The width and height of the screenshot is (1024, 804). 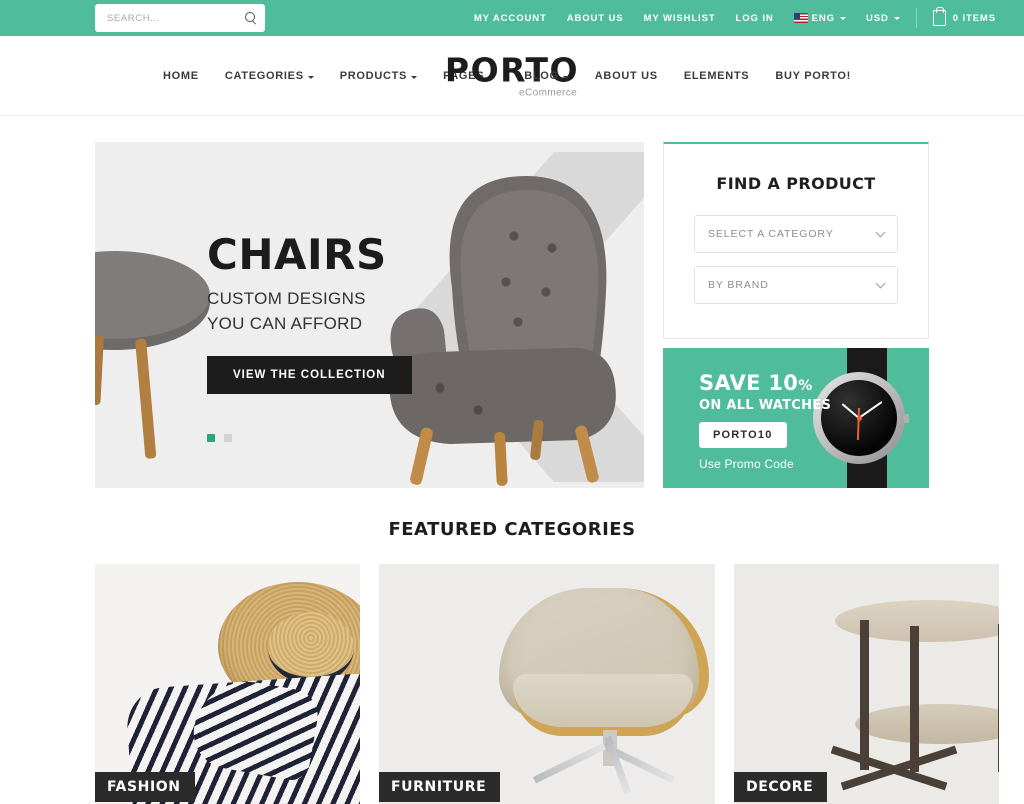 I want to click on hero-chair-left-image, so click(x=152, y=355).